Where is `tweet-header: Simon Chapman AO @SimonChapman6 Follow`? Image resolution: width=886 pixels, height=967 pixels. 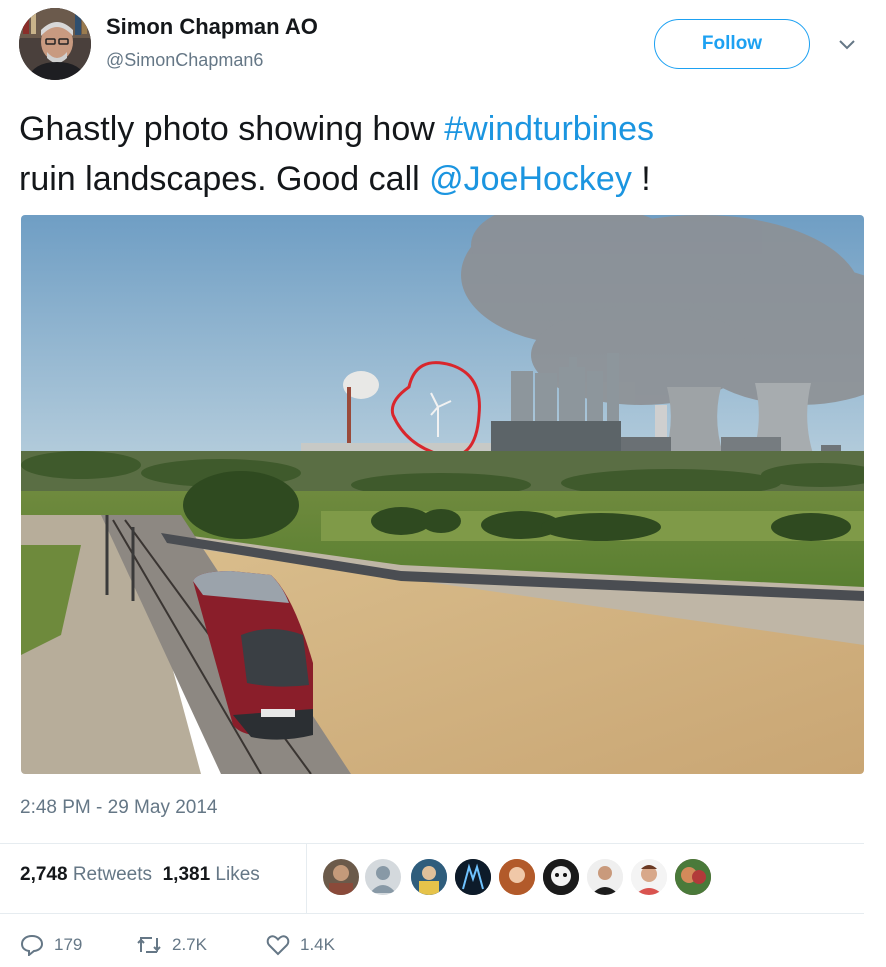 tweet-header: Simon Chapman AO @SimonChapman6 Follow is located at coordinates (443, 45).